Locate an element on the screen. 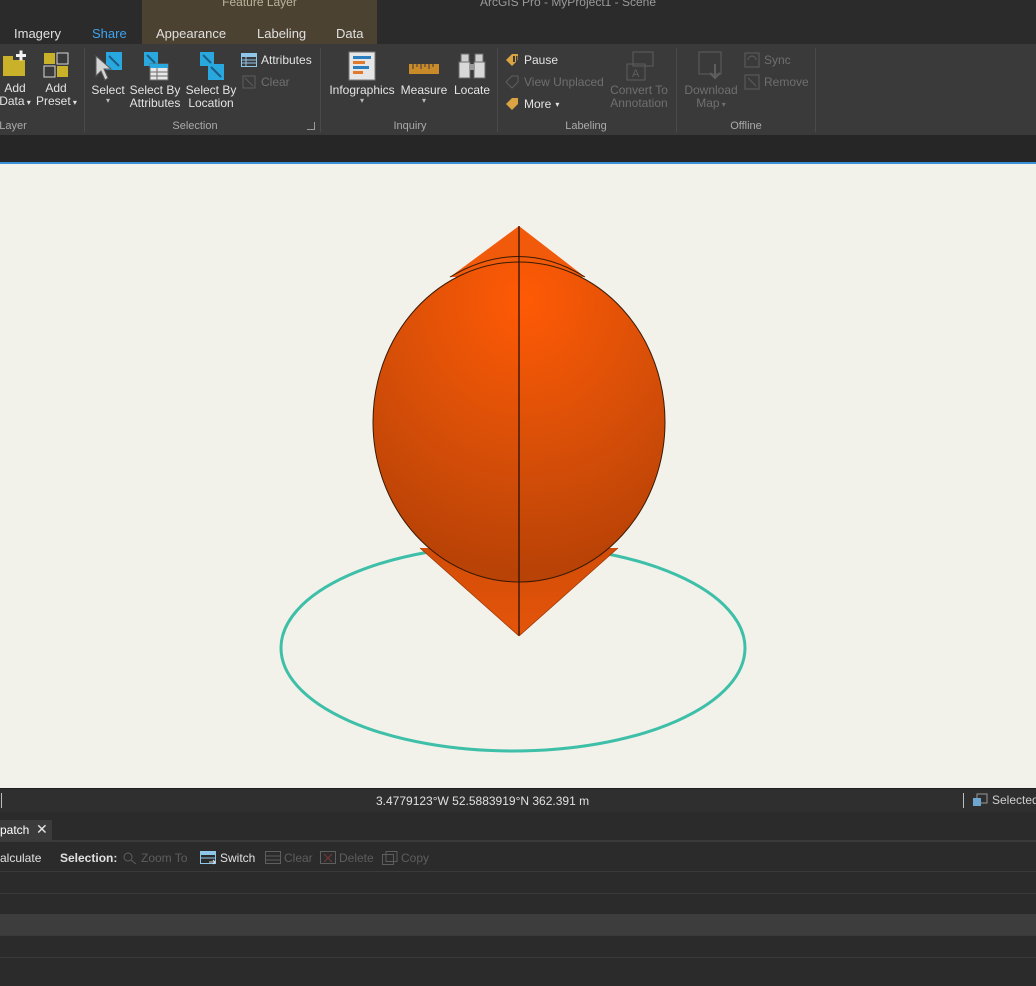 The image size is (1036, 986). sync-icon is located at coordinates (752, 60).